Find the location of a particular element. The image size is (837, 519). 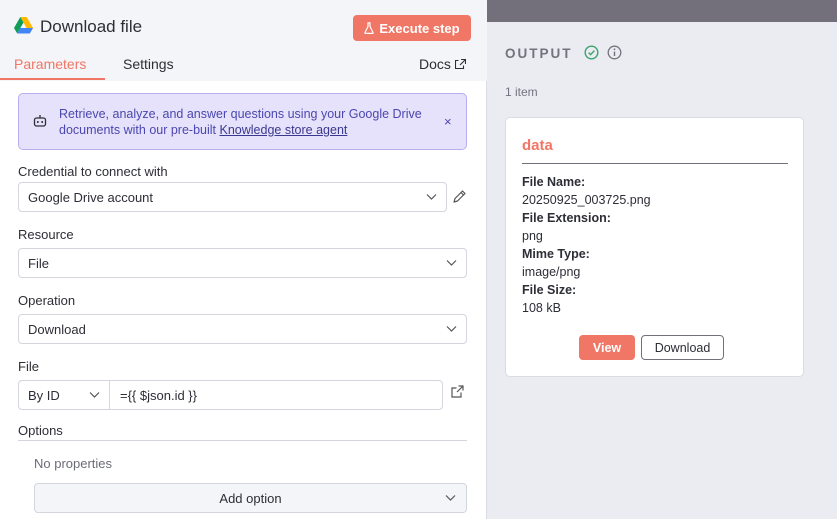

docs-label: Docs is located at coordinates (435, 64).